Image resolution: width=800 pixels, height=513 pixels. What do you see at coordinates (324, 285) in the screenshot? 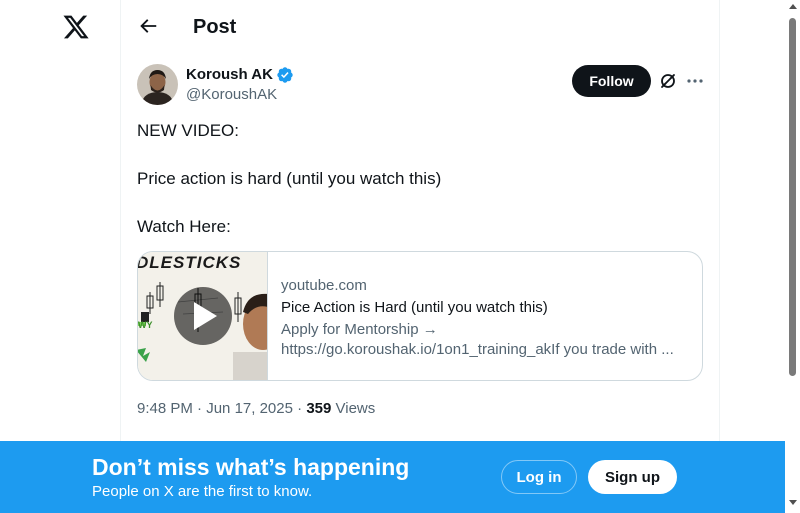
I see `card-domain: youtube.com` at bounding box center [324, 285].